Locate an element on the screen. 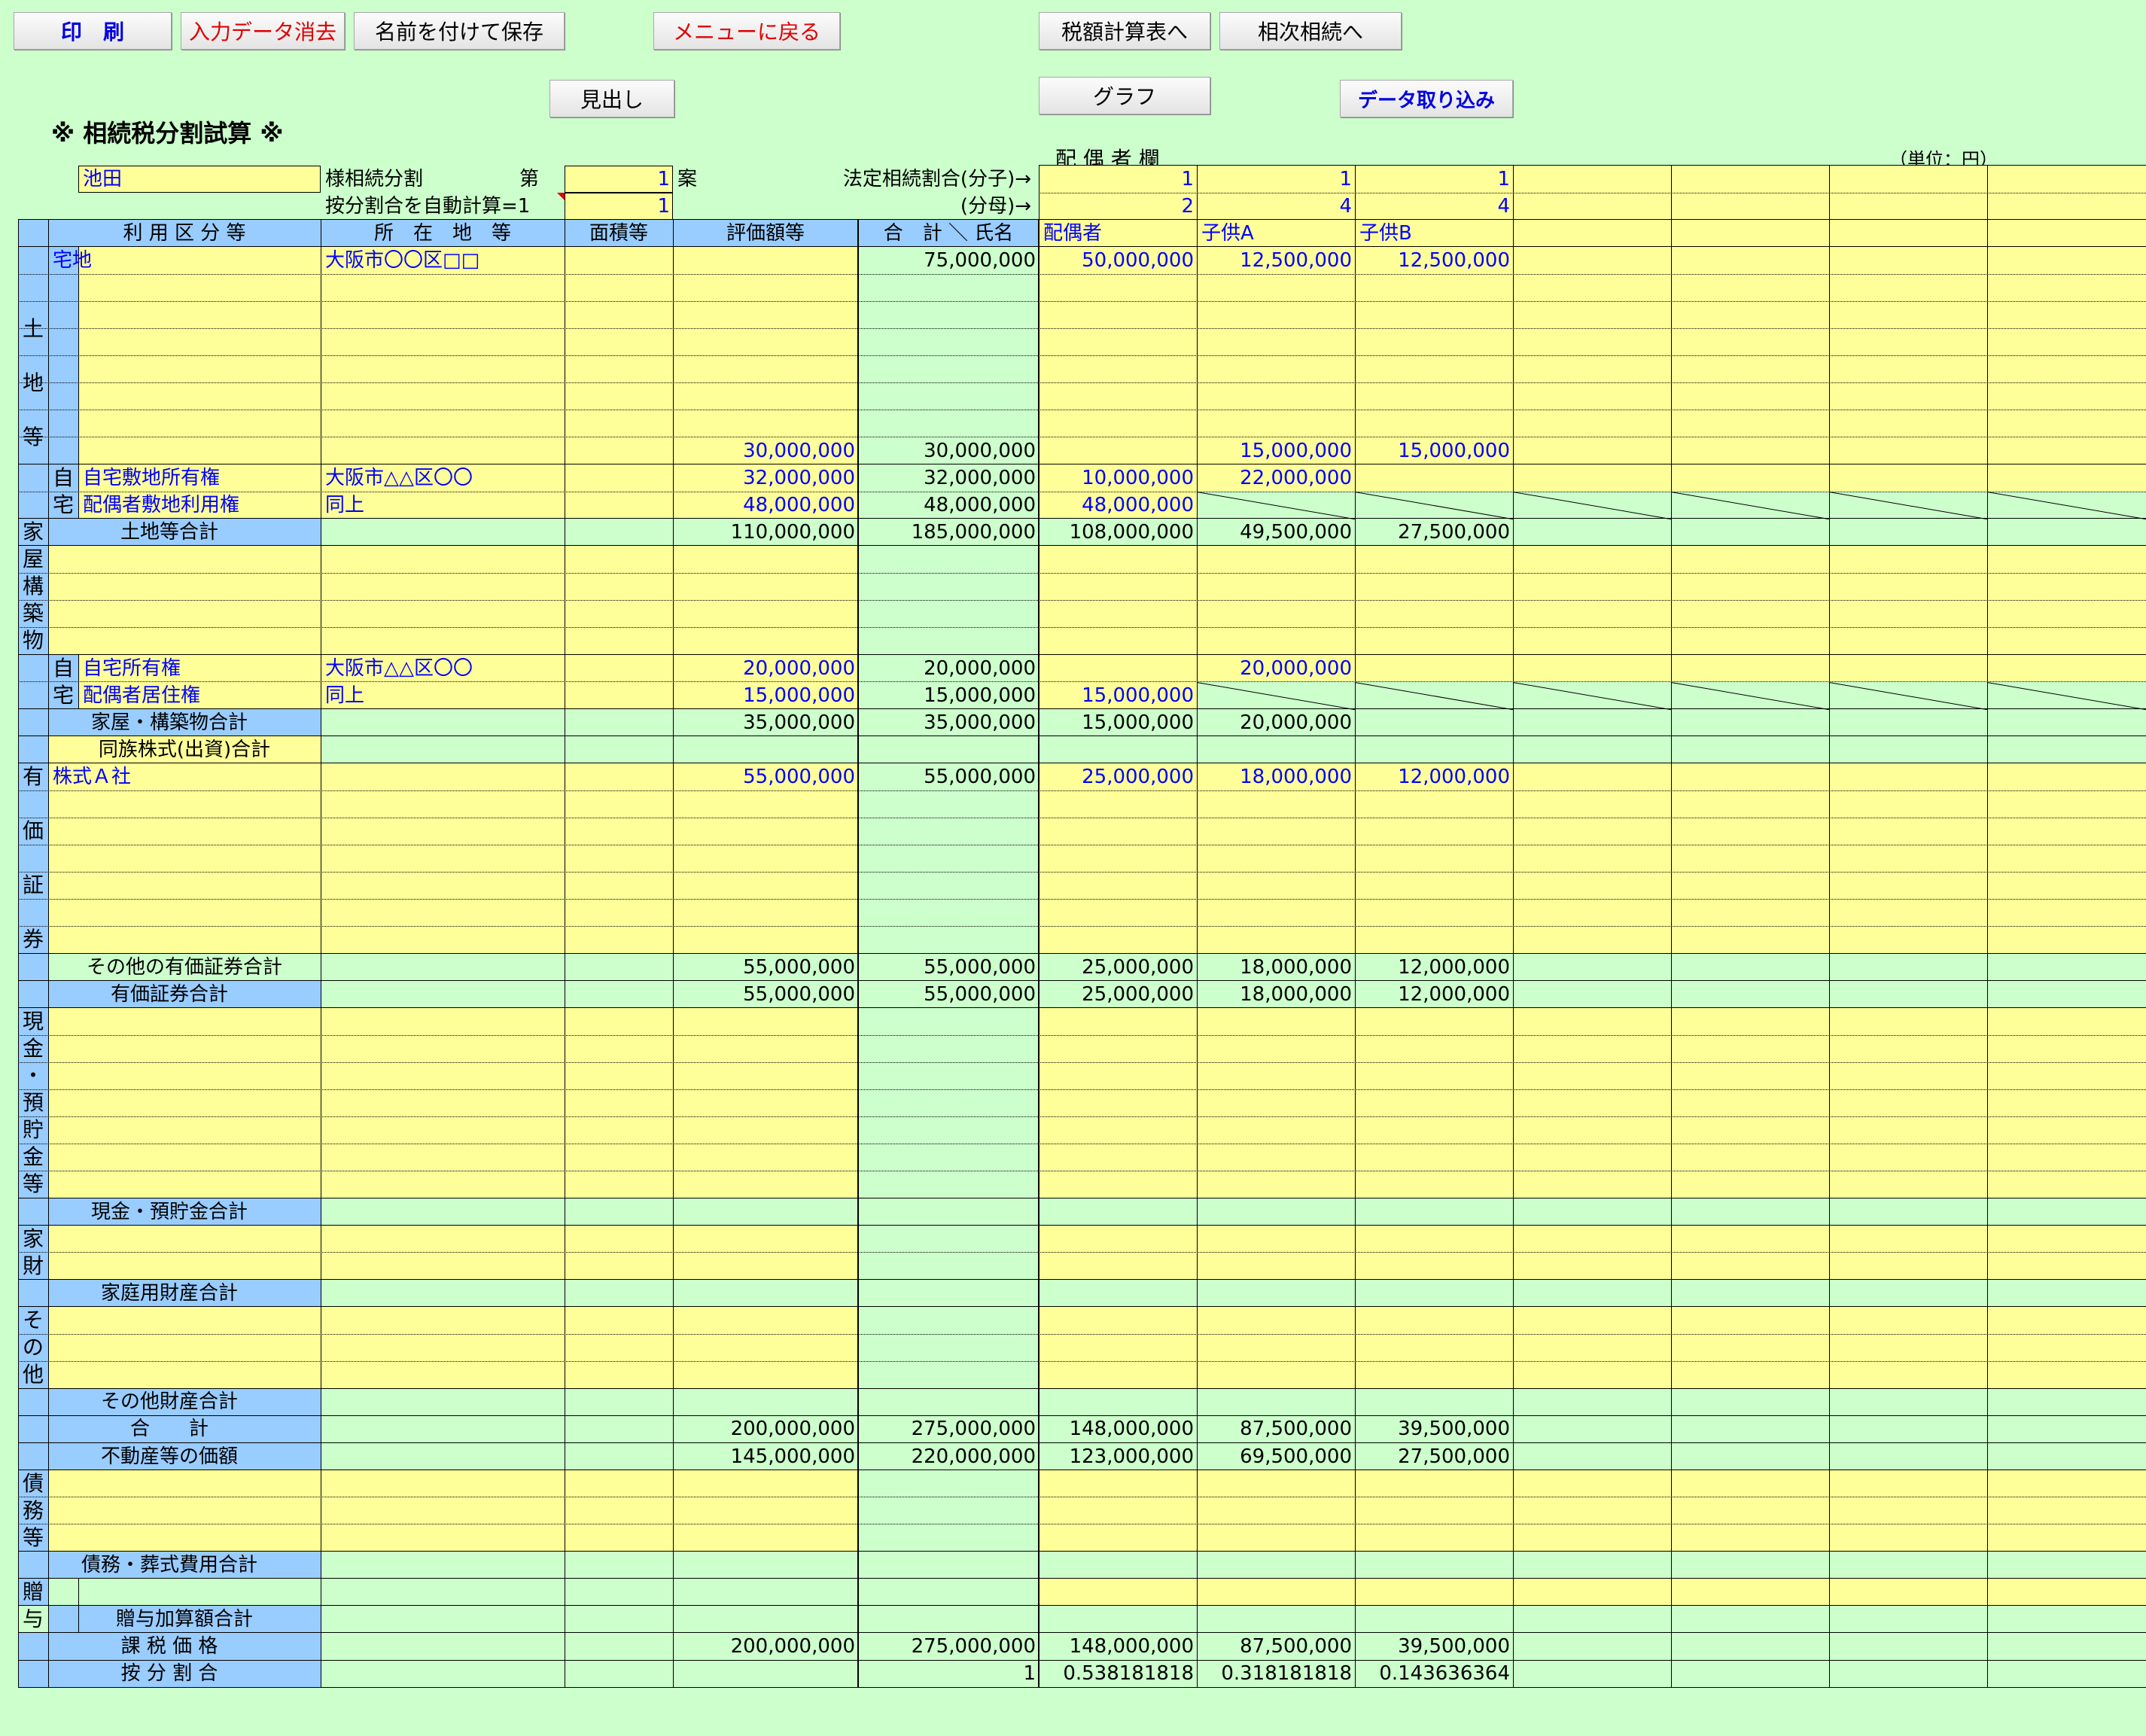  value-cell: 55,000,000 is located at coordinates (799, 777).